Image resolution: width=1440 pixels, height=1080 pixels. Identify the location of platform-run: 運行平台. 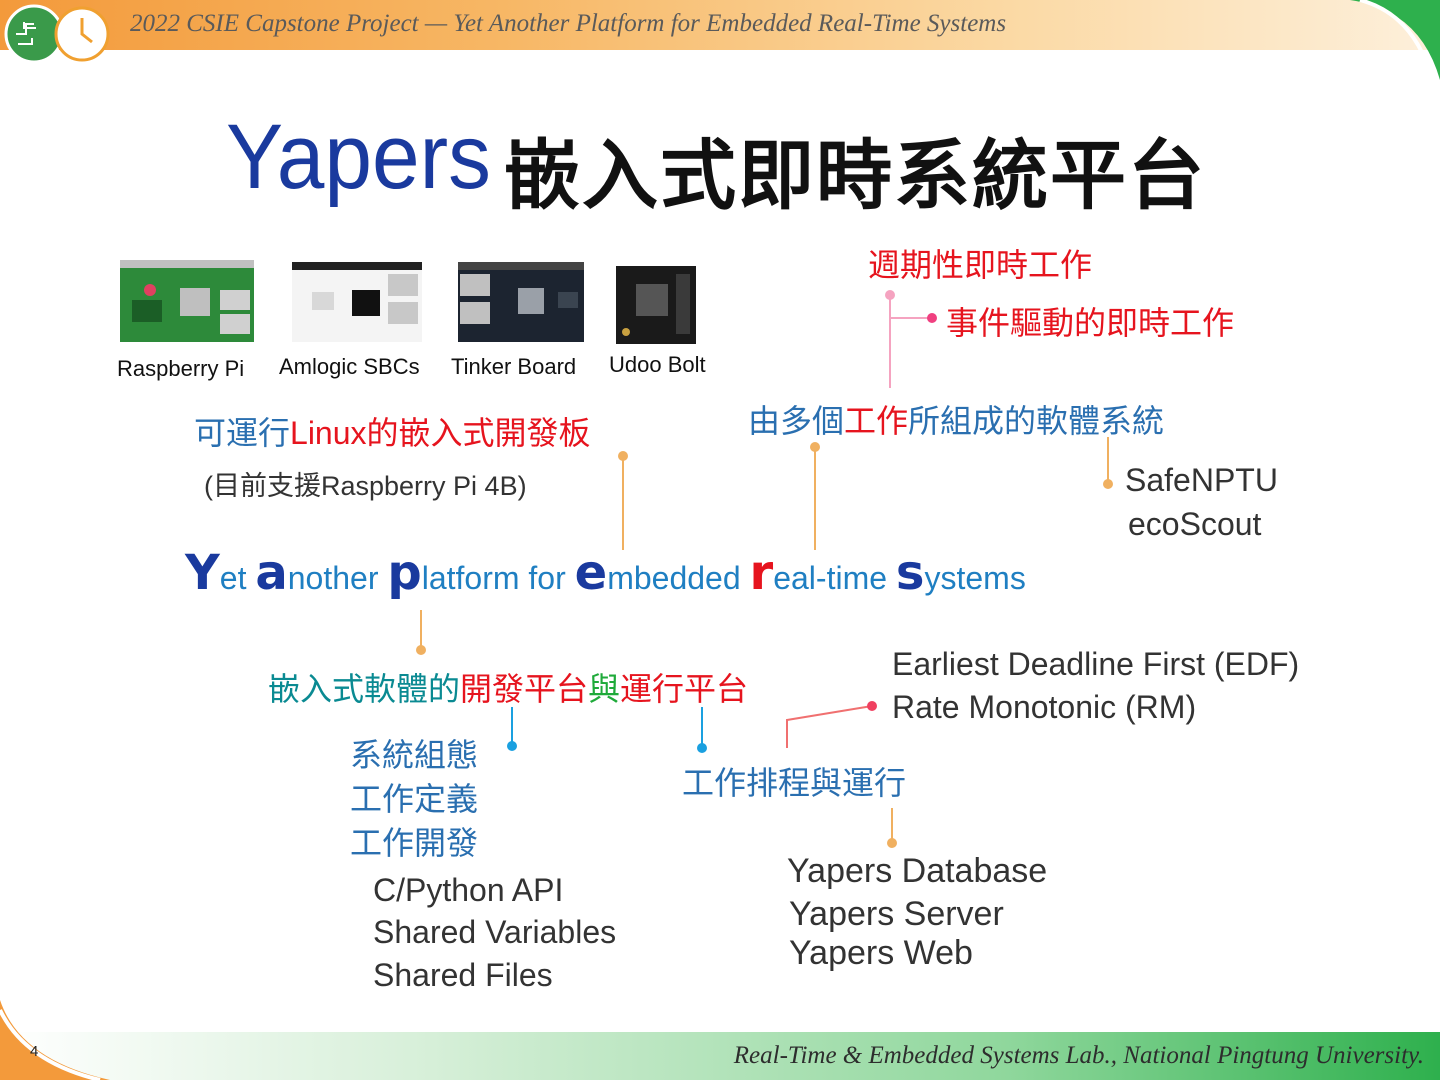
(684, 689).